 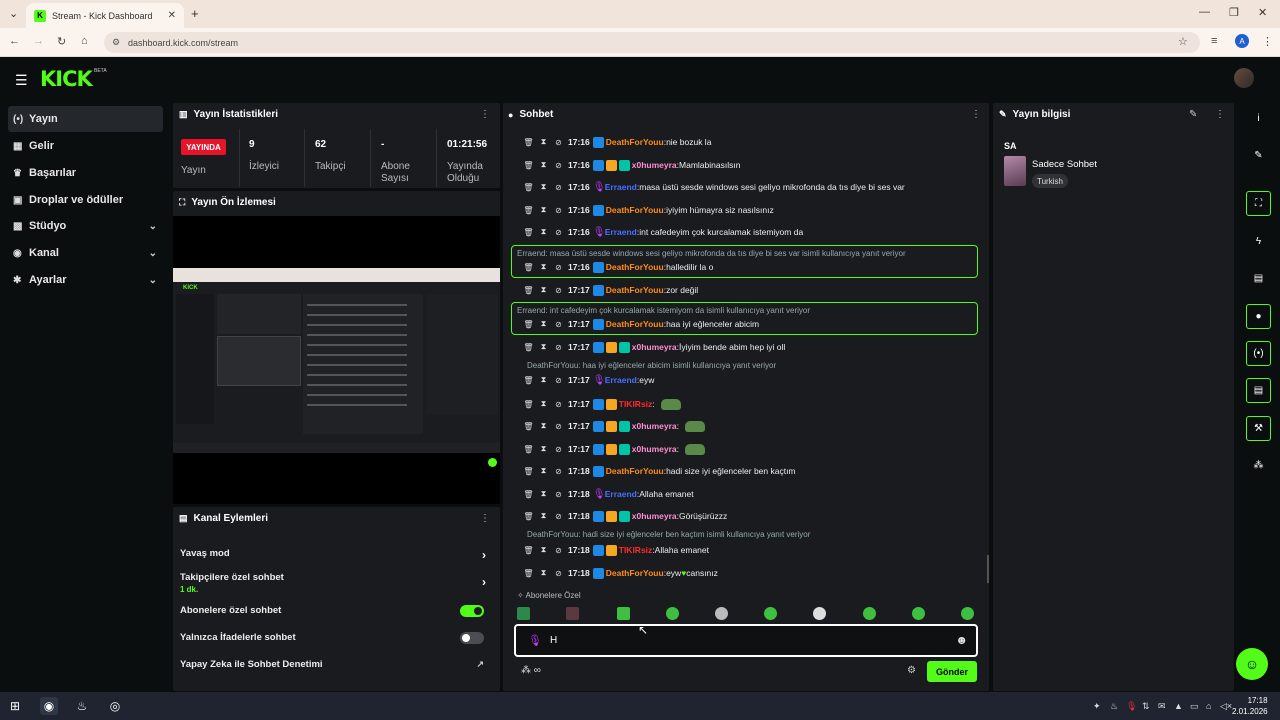 I want to click on maximize-icon: ❐, so click(x=1234, y=12).